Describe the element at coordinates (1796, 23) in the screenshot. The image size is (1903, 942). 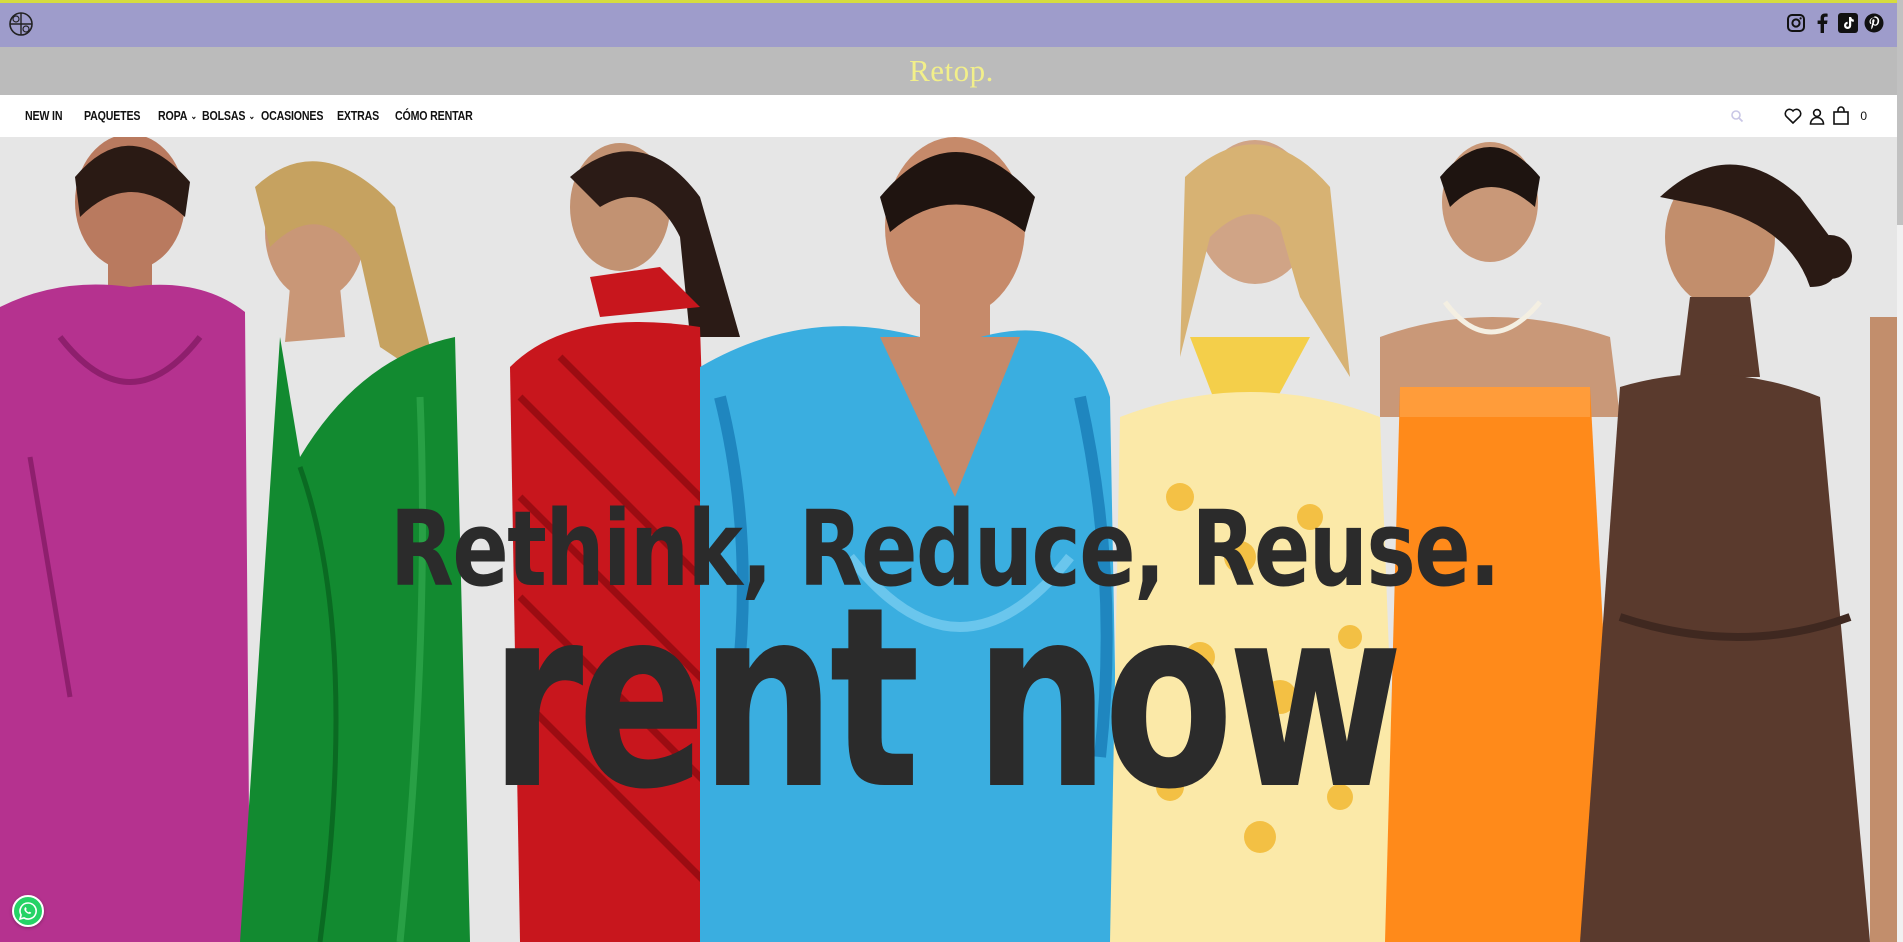
I see `instagram-icon` at that location.